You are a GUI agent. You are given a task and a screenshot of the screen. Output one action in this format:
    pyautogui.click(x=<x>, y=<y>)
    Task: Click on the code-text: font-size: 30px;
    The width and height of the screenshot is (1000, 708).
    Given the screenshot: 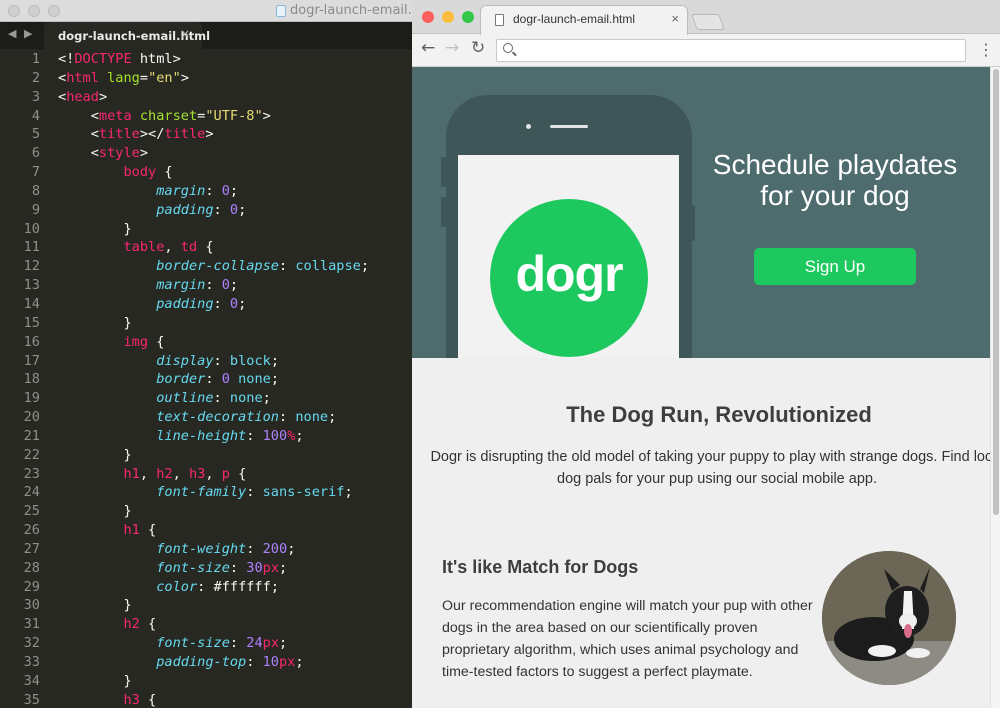 What is the action you would take?
    pyautogui.click(x=172, y=568)
    